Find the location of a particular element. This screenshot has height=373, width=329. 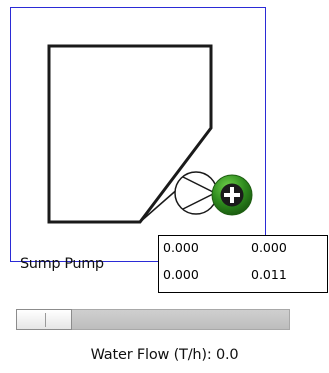

slider-grip is located at coordinates (45, 320).